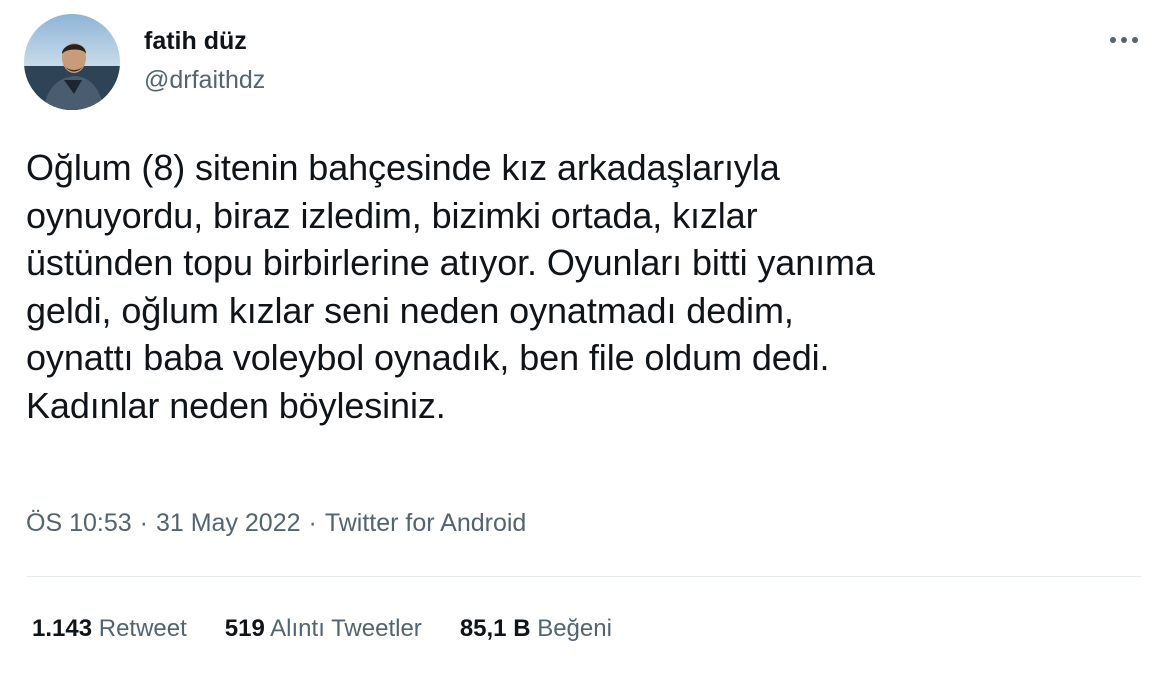 The width and height of the screenshot is (1174, 675). Describe the element at coordinates (204, 80) in the screenshot. I see `author-handle: @drfaithdz` at that location.